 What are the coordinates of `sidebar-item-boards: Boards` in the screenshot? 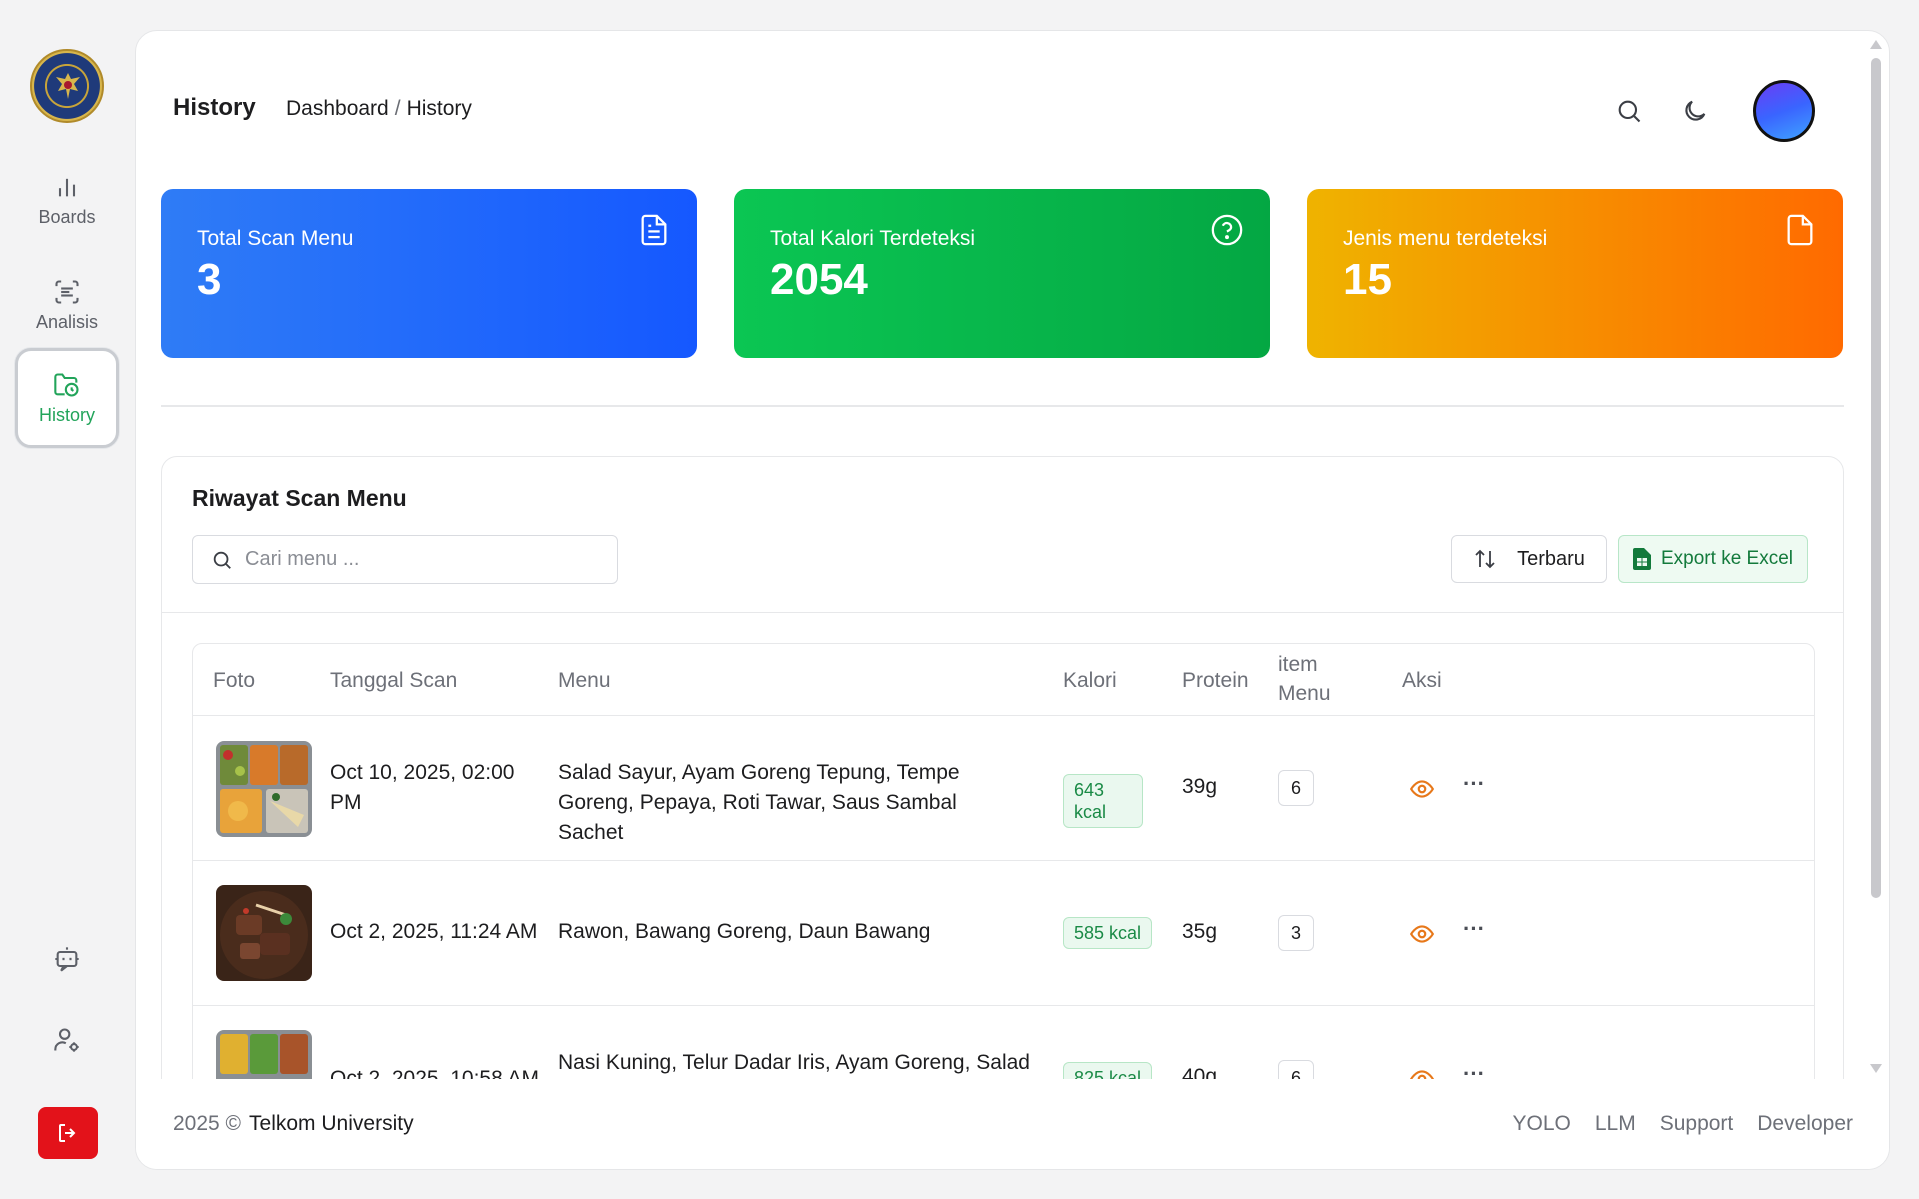 It's located at (67, 200).